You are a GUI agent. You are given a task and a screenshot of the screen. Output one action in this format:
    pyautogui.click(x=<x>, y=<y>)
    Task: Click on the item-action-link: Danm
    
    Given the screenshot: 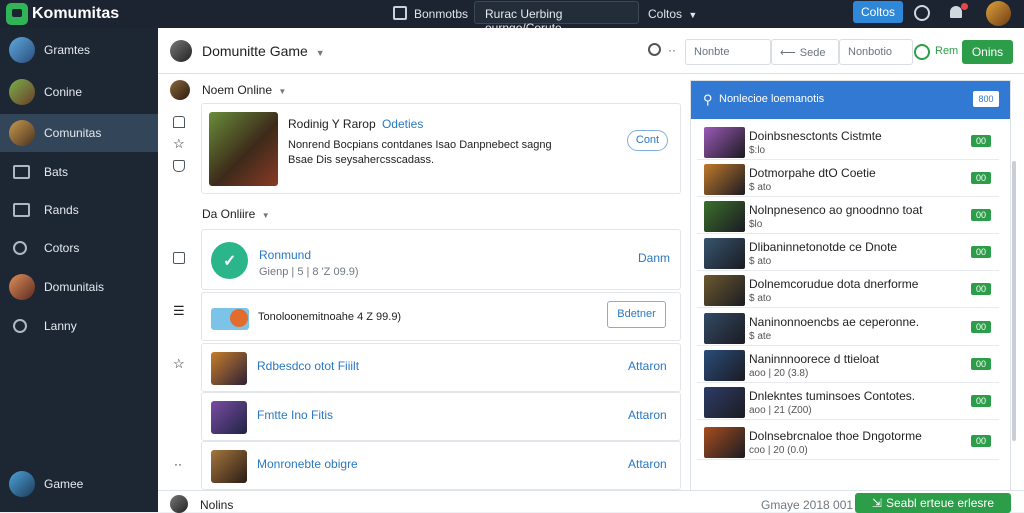 What is the action you would take?
    pyautogui.click(x=654, y=258)
    